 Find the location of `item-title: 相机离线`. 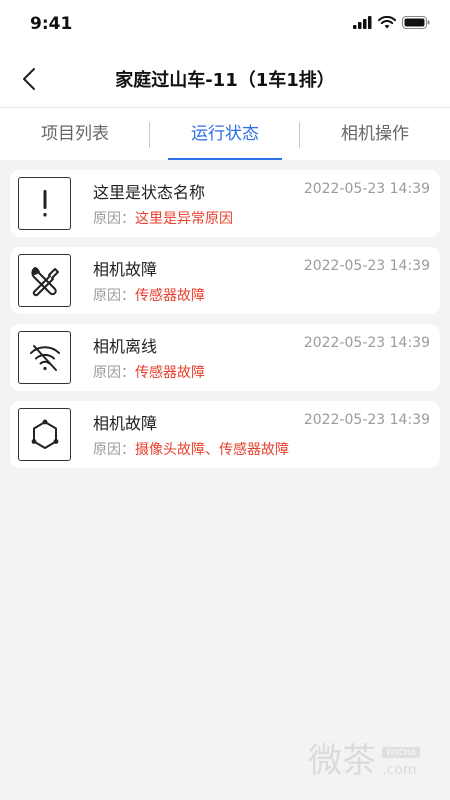

item-title: 相机离线 is located at coordinates (125, 346).